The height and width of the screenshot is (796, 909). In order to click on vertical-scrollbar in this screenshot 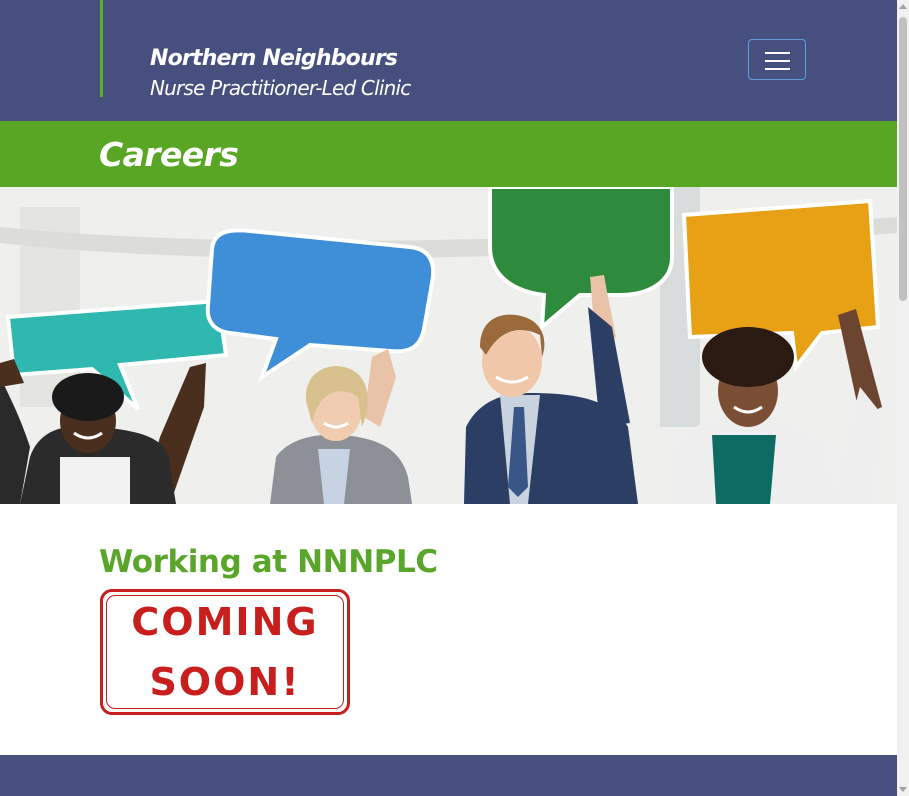, I will do `click(903, 398)`.